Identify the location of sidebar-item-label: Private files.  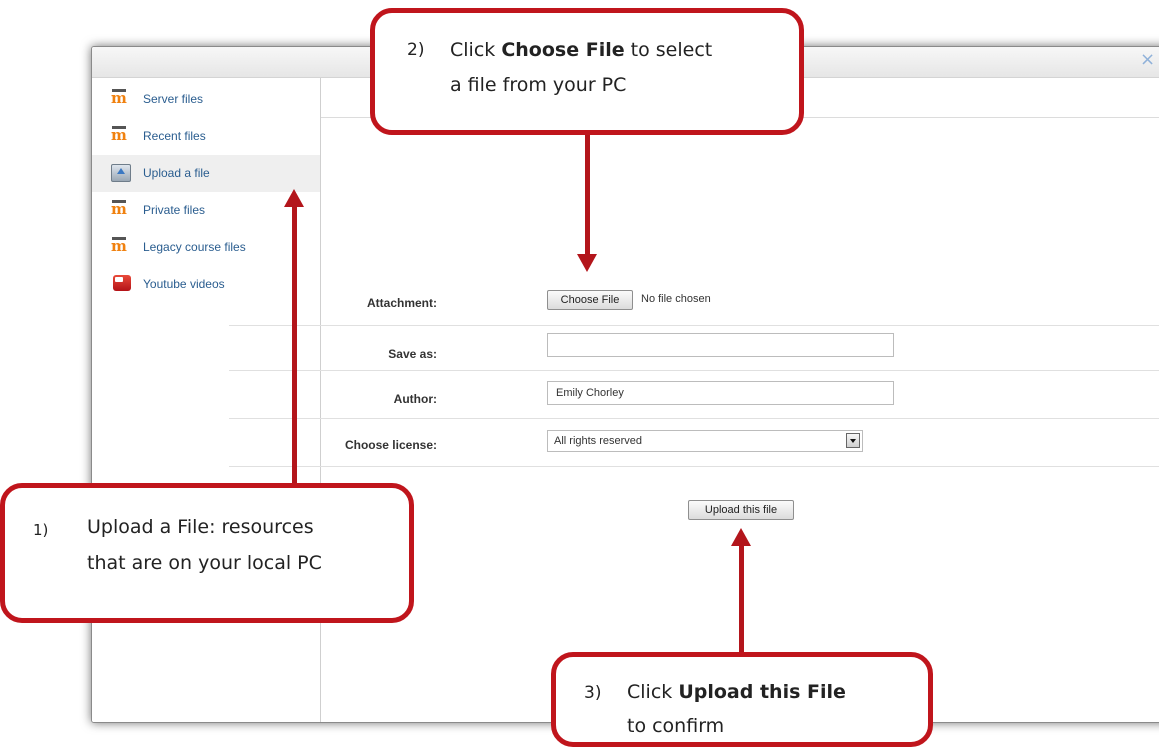
(174, 210).